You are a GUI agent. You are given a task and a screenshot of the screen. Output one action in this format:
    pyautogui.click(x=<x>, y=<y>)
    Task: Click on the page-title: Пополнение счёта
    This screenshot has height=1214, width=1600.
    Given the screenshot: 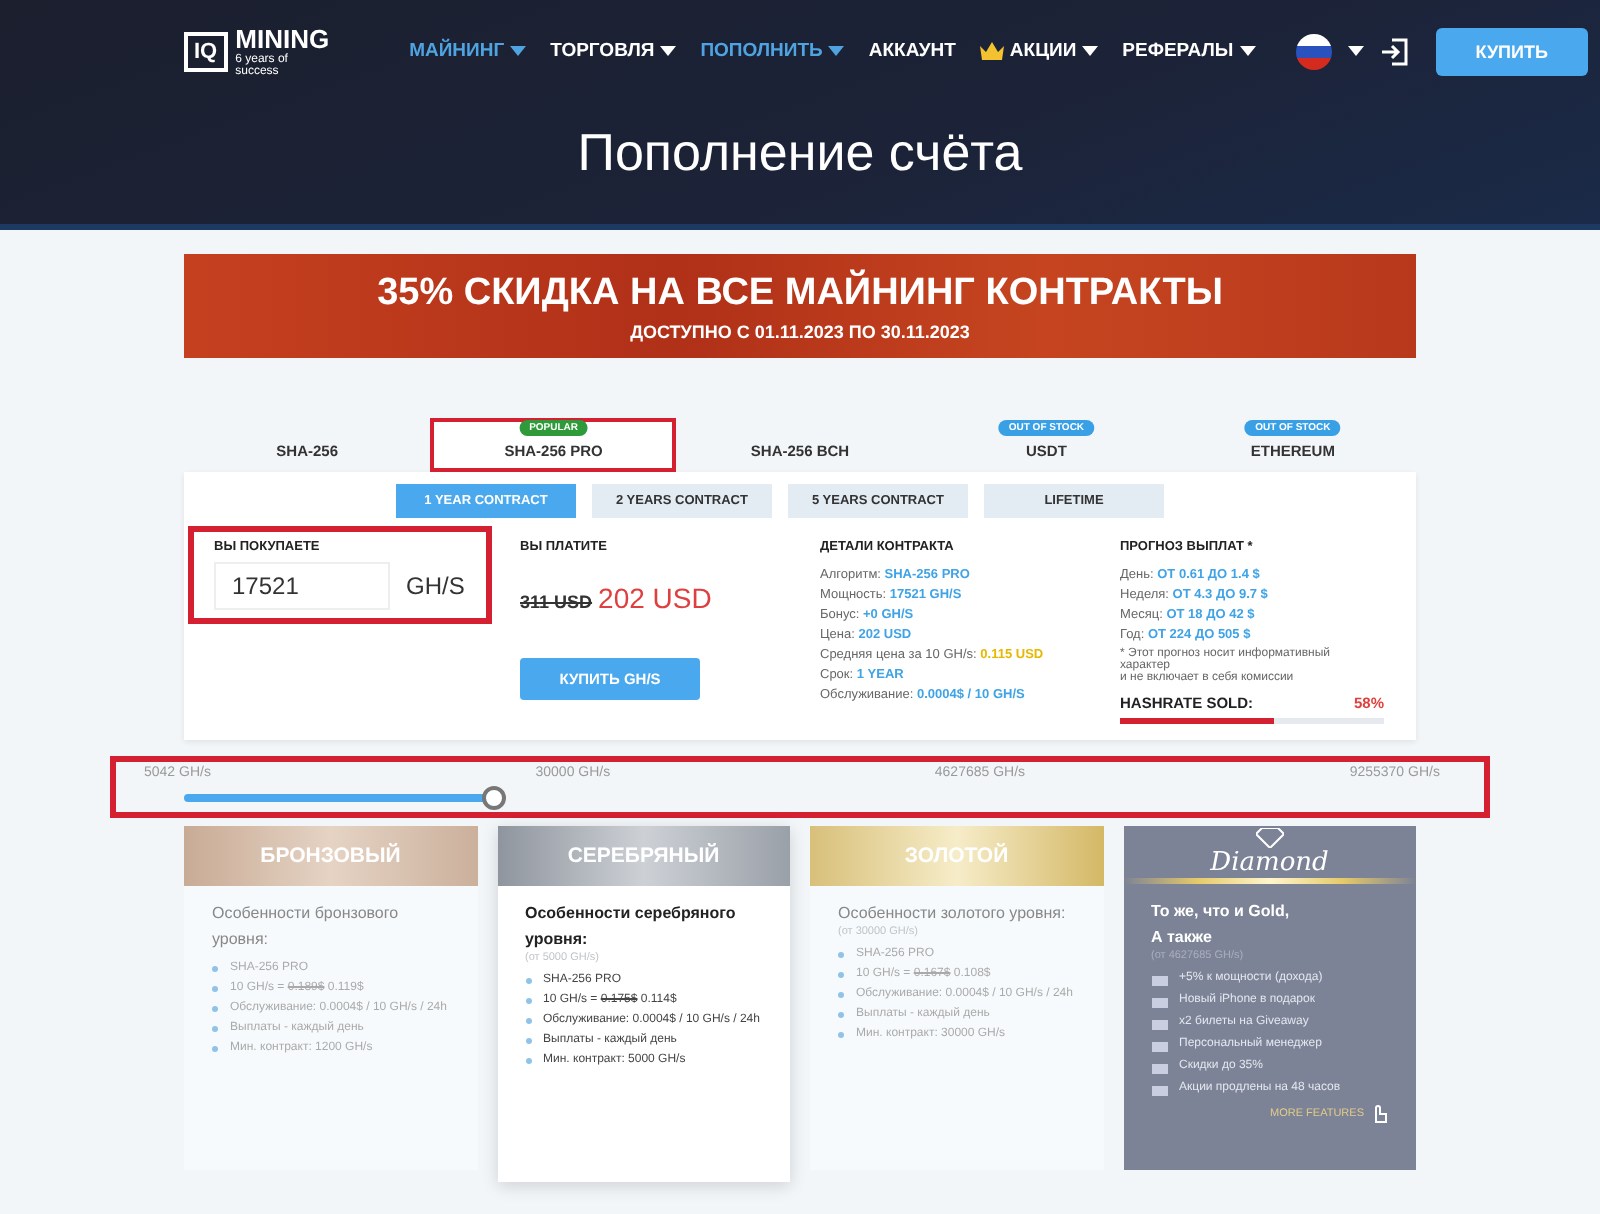 What is the action you would take?
    pyautogui.click(x=800, y=153)
    